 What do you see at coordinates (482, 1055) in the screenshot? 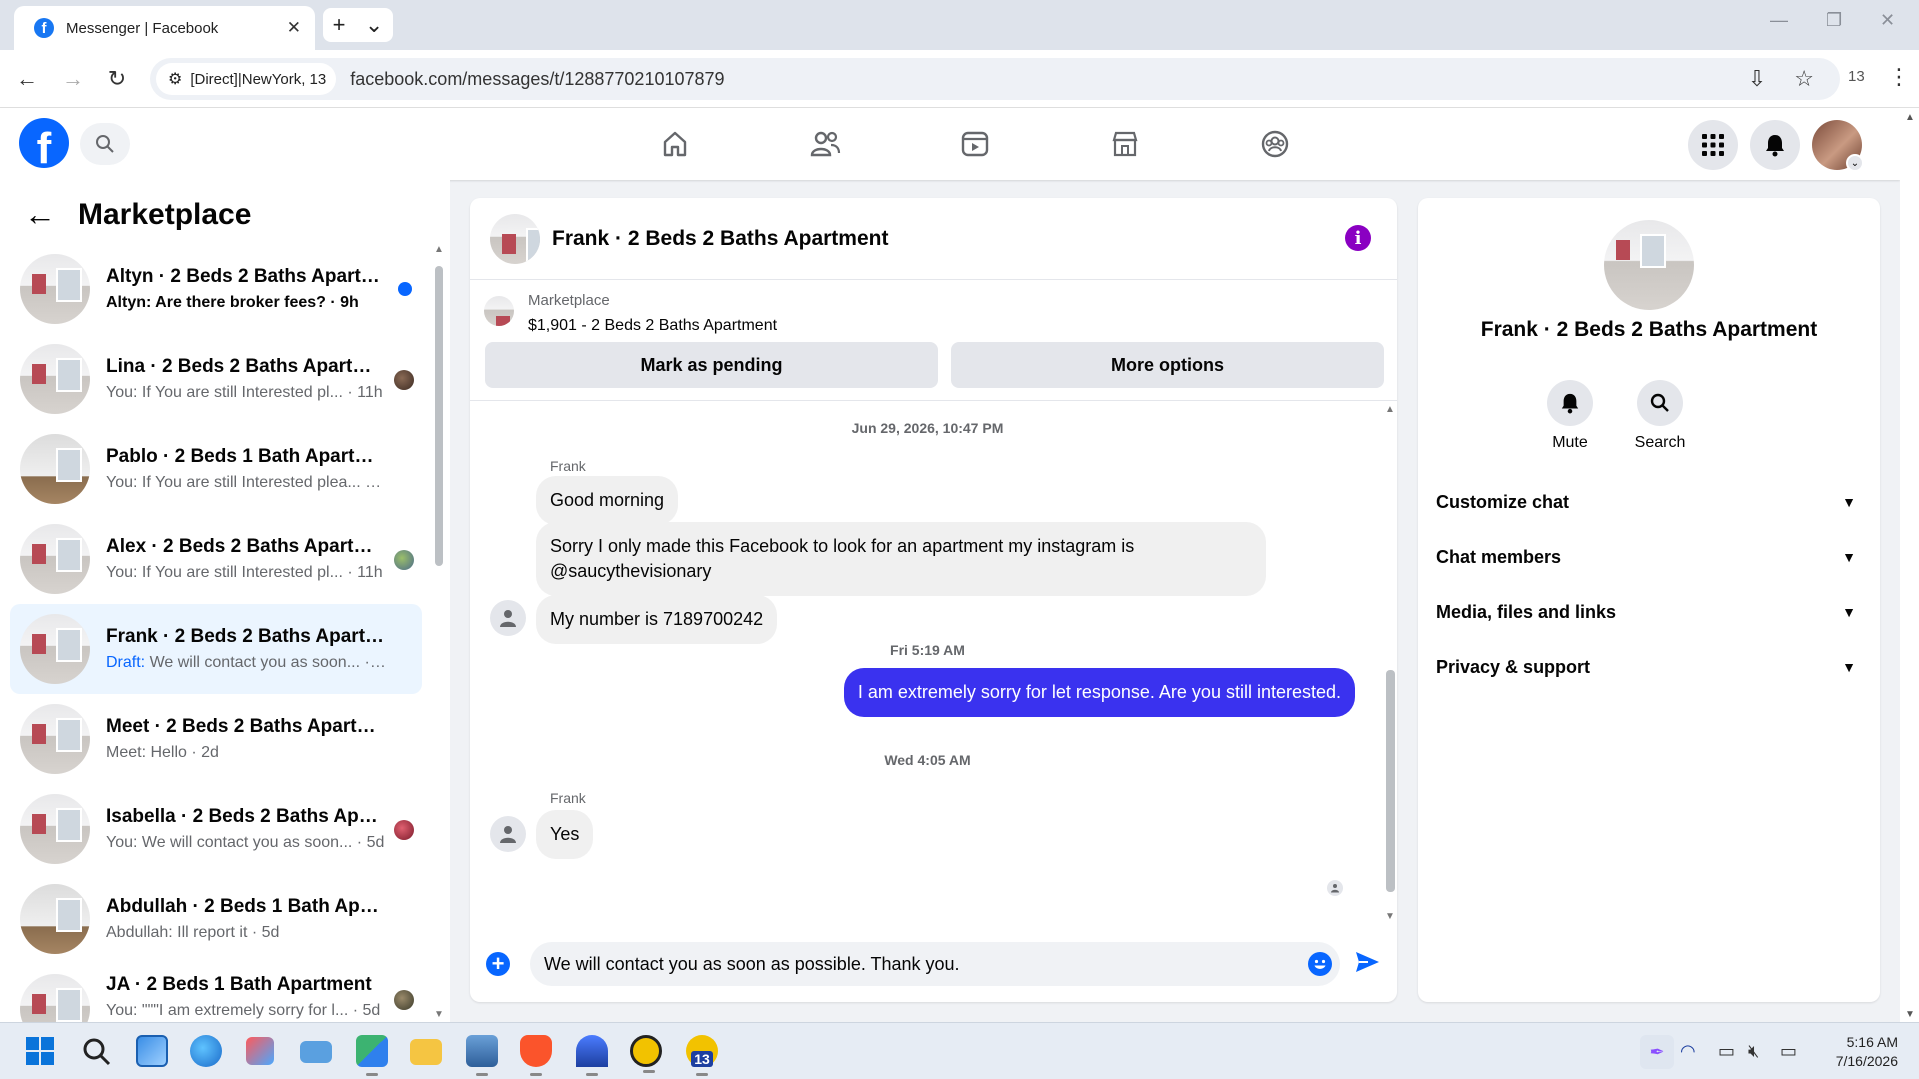
I see `network-app-icon` at bounding box center [482, 1055].